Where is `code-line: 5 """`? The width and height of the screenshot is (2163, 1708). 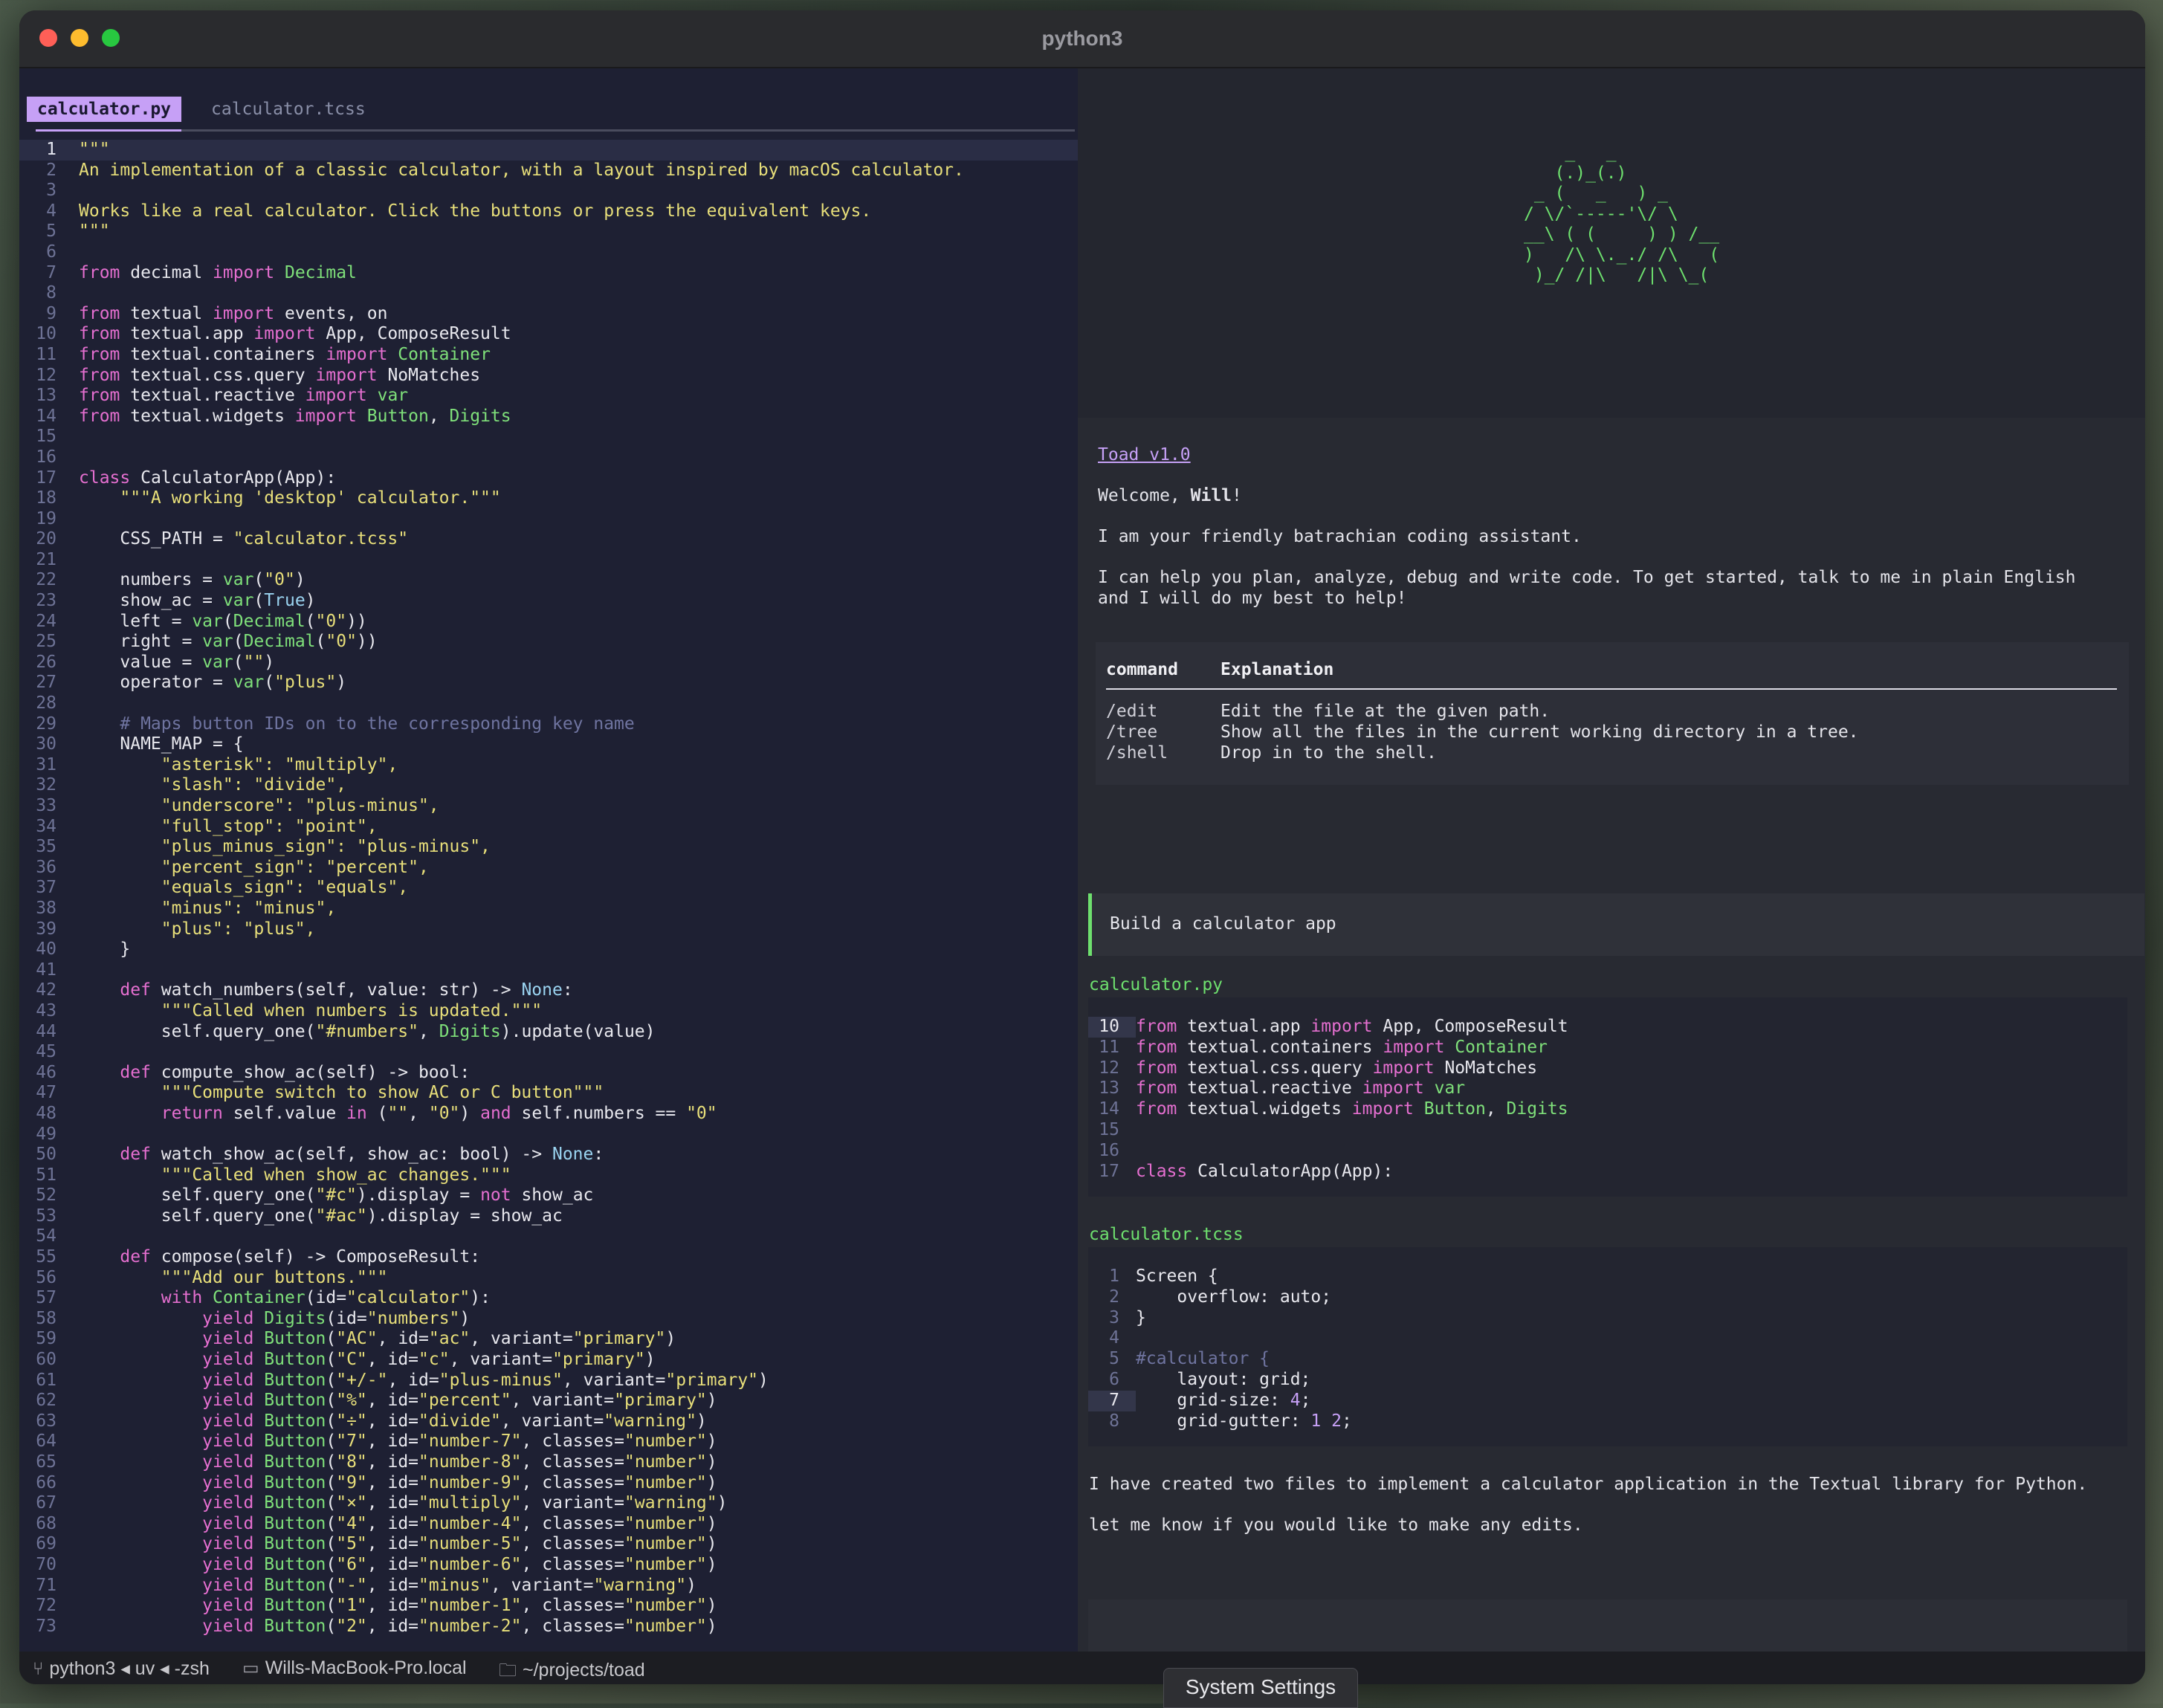
code-line: 5 """ is located at coordinates (548, 232).